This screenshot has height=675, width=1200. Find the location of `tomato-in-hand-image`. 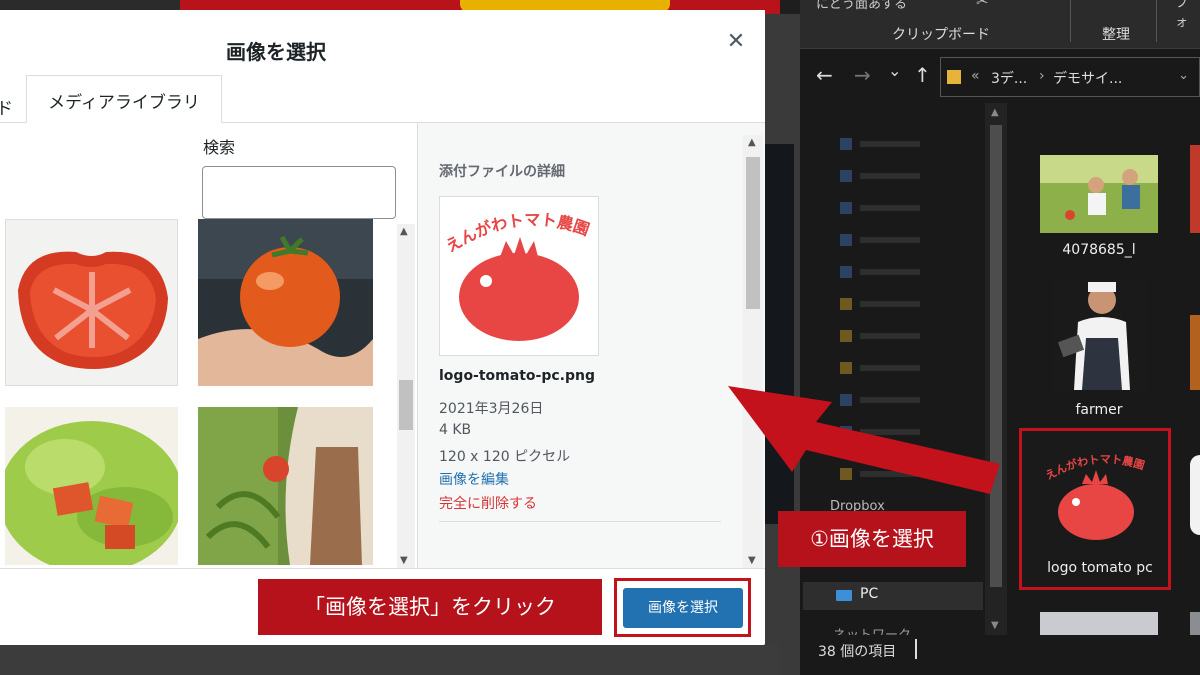

tomato-in-hand-image is located at coordinates (285, 302).